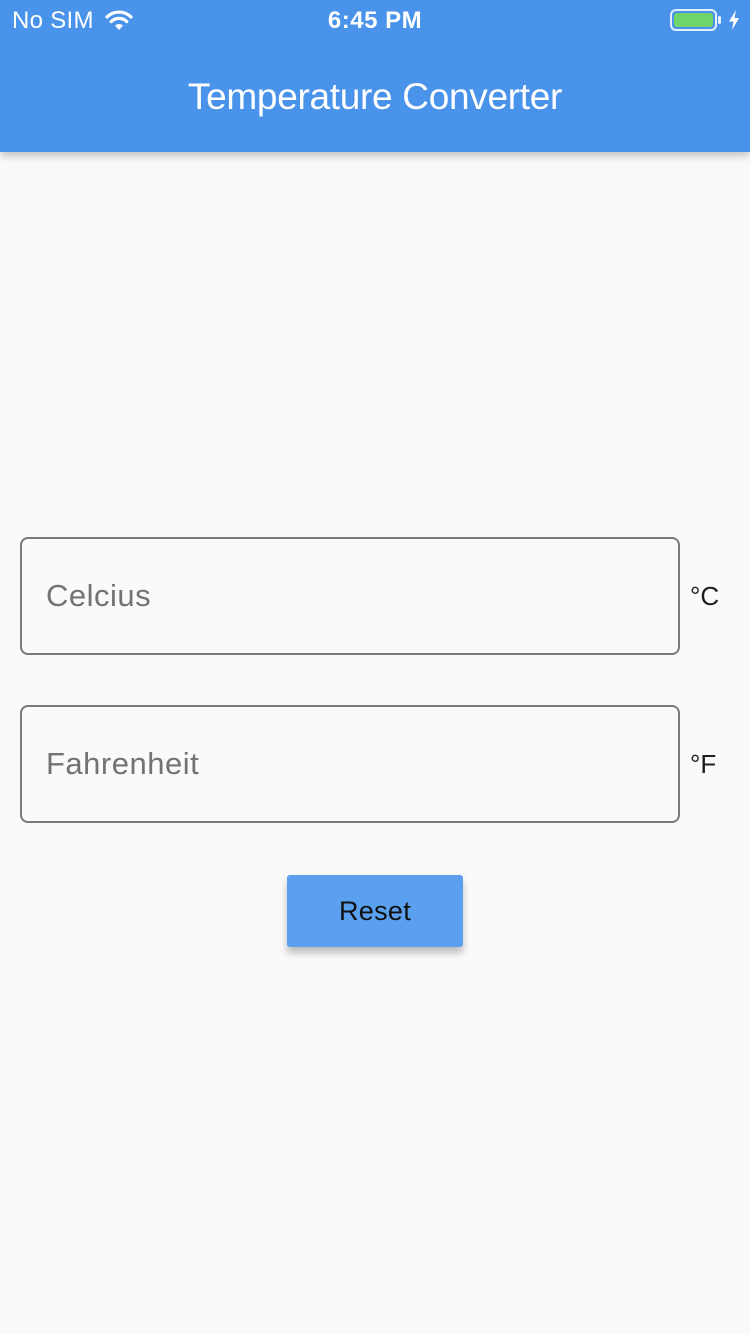  I want to click on reset-button: Reset, so click(375, 911).